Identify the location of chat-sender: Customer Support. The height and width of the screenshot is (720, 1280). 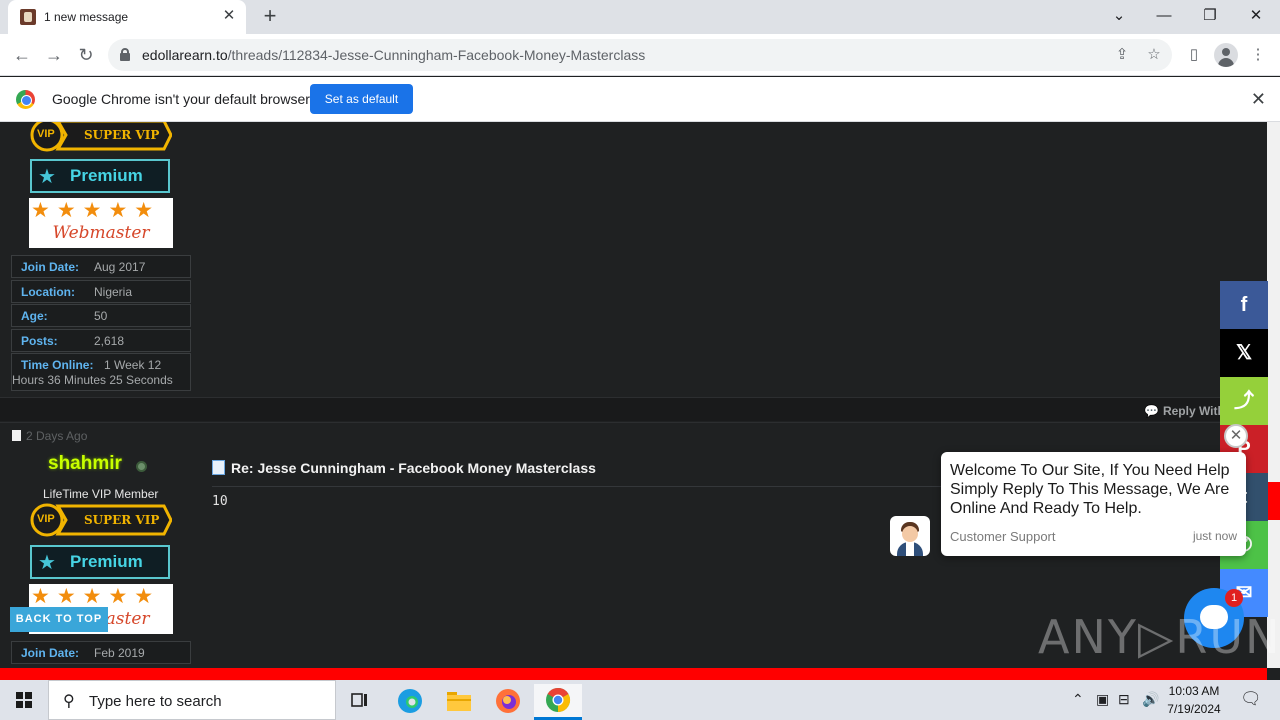
(1003, 536).